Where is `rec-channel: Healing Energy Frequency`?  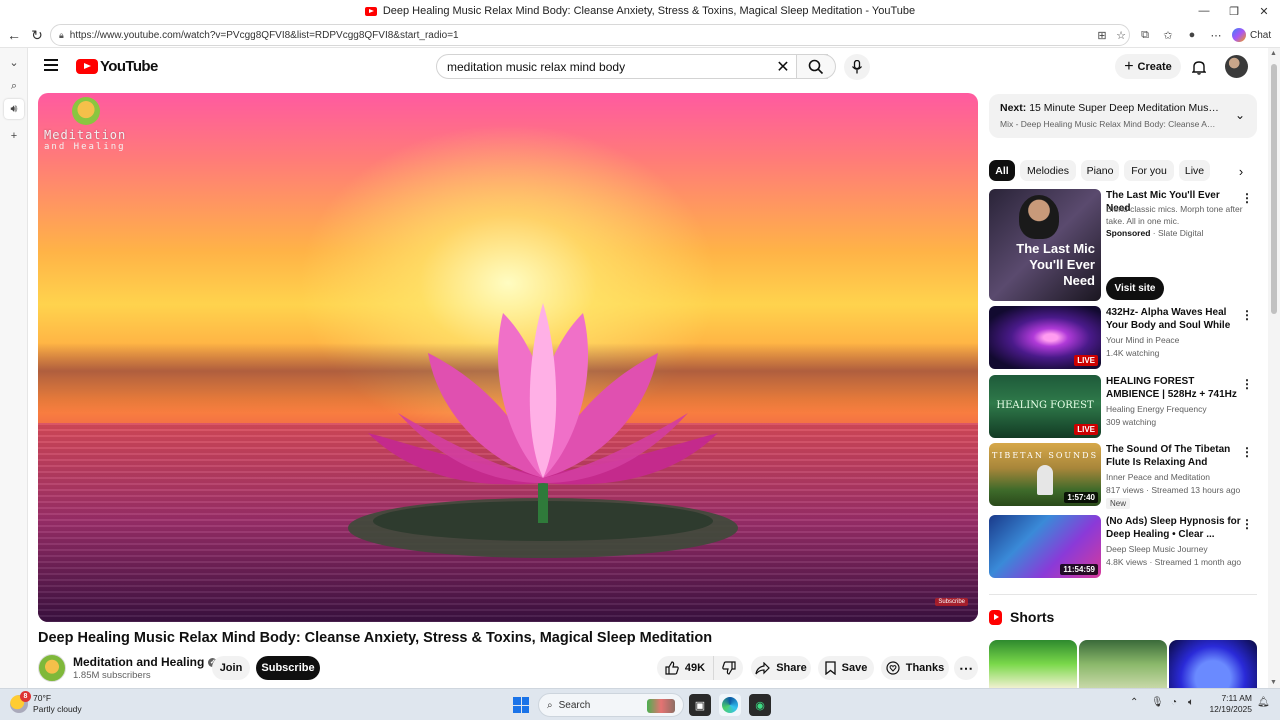
rec-channel: Healing Energy Frequency is located at coordinates (1176, 409).